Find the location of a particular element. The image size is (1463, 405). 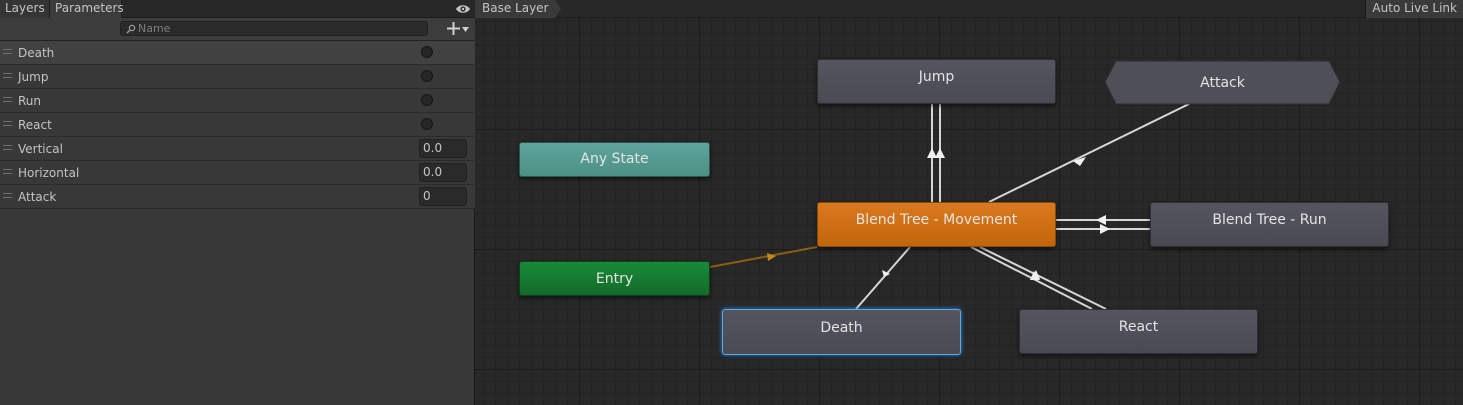

parameter-name: Vertical is located at coordinates (40, 149).